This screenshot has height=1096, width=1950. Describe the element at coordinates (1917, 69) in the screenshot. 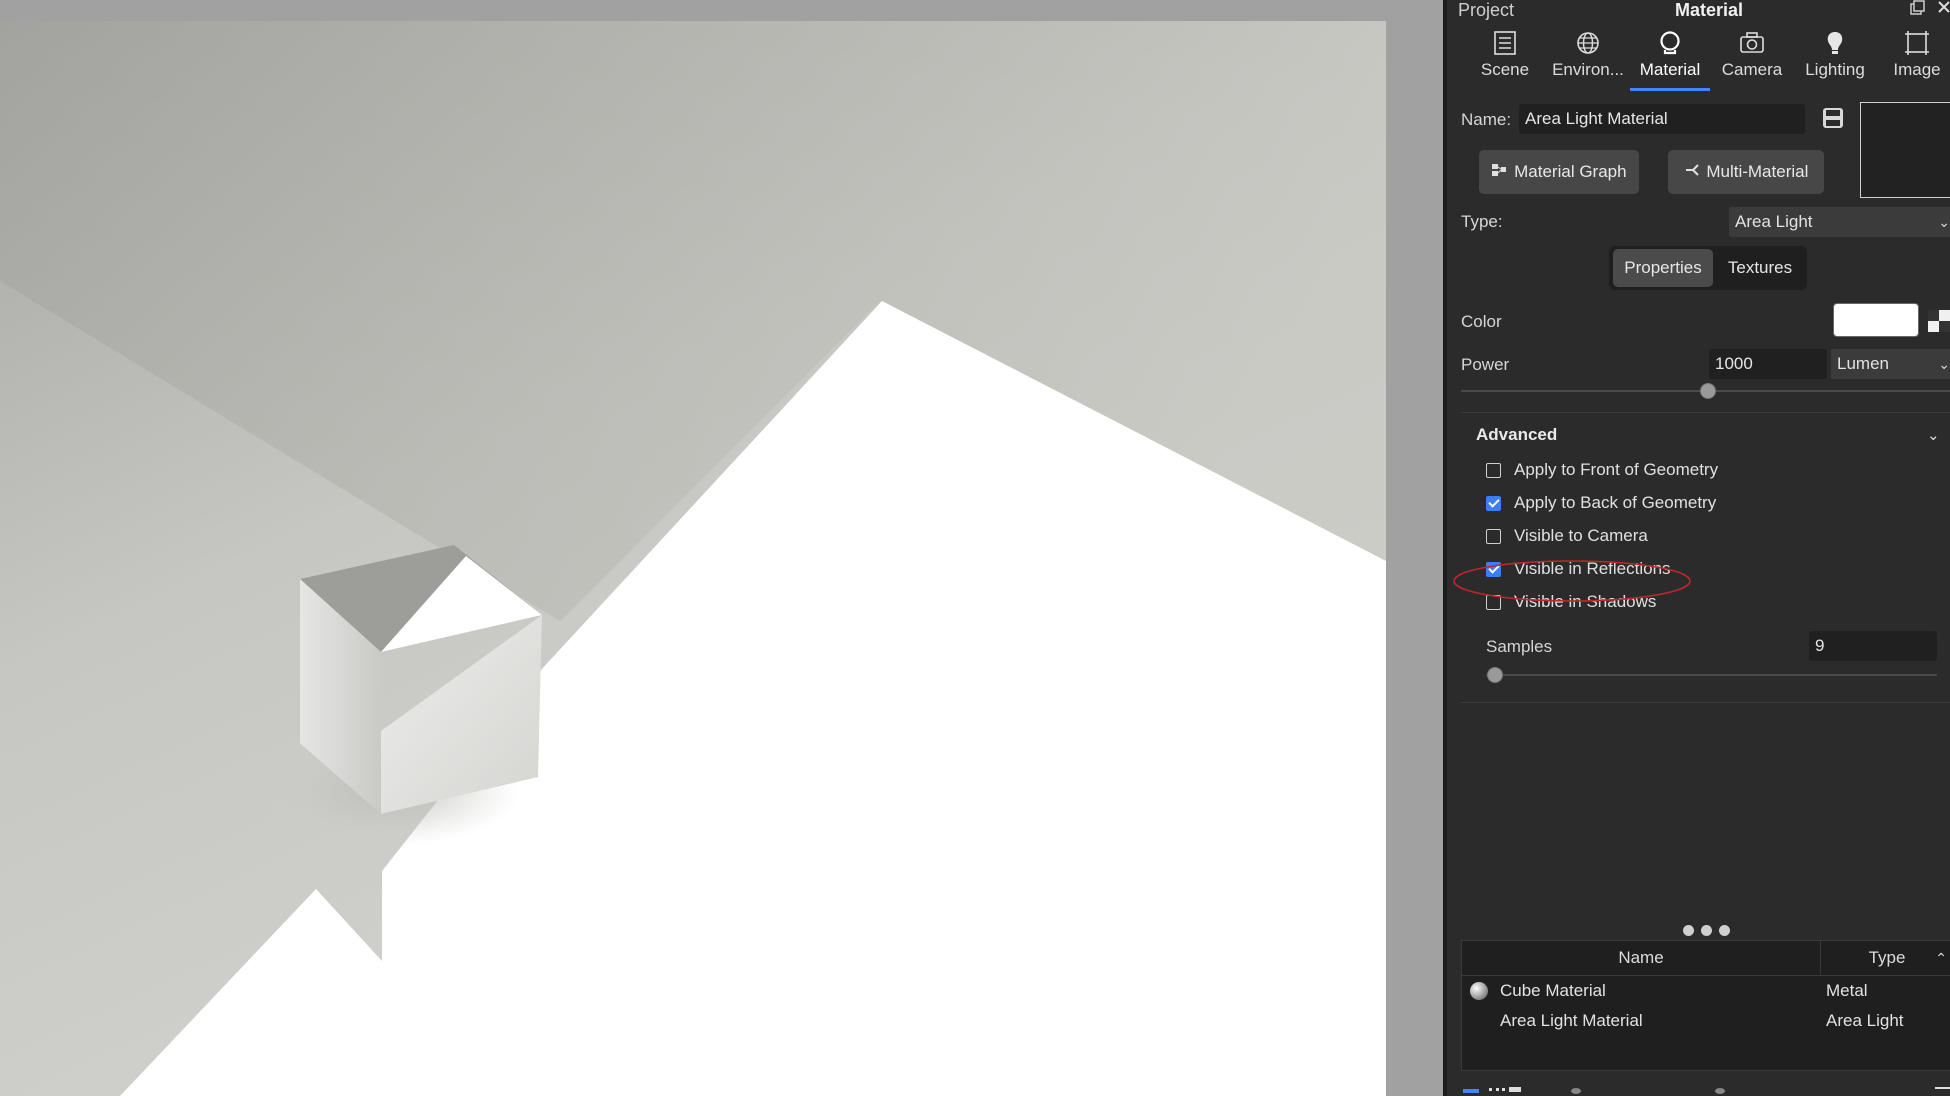

I see `tab-label: Image` at that location.